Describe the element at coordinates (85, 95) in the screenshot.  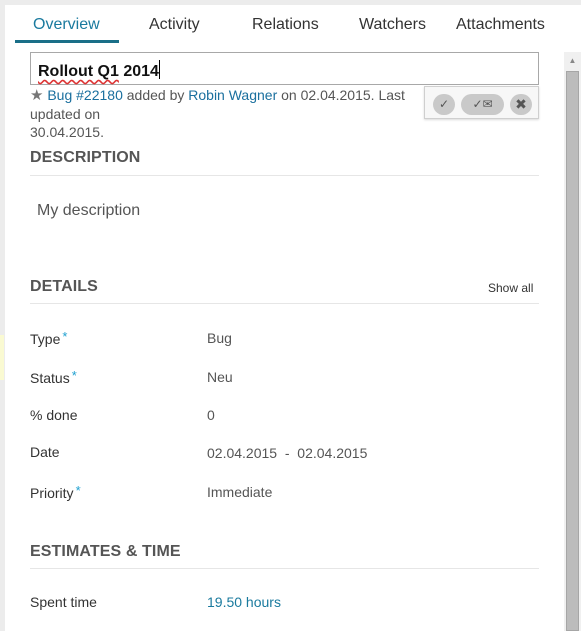
I see `work-package-link: Bug #22180` at that location.